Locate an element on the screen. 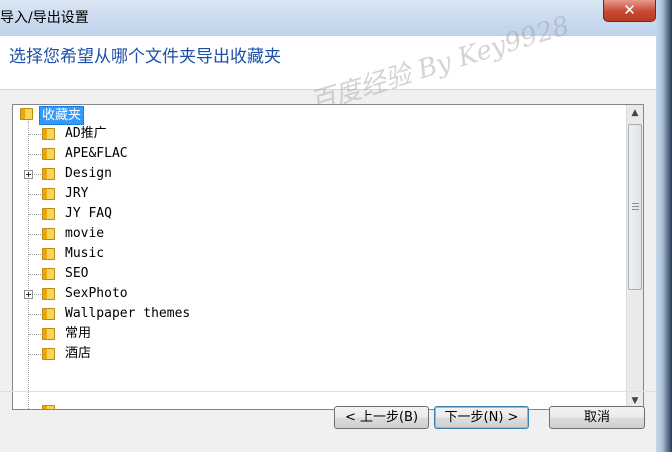 This screenshot has height=452, width=672. footer-divider is located at coordinates (328, 391).